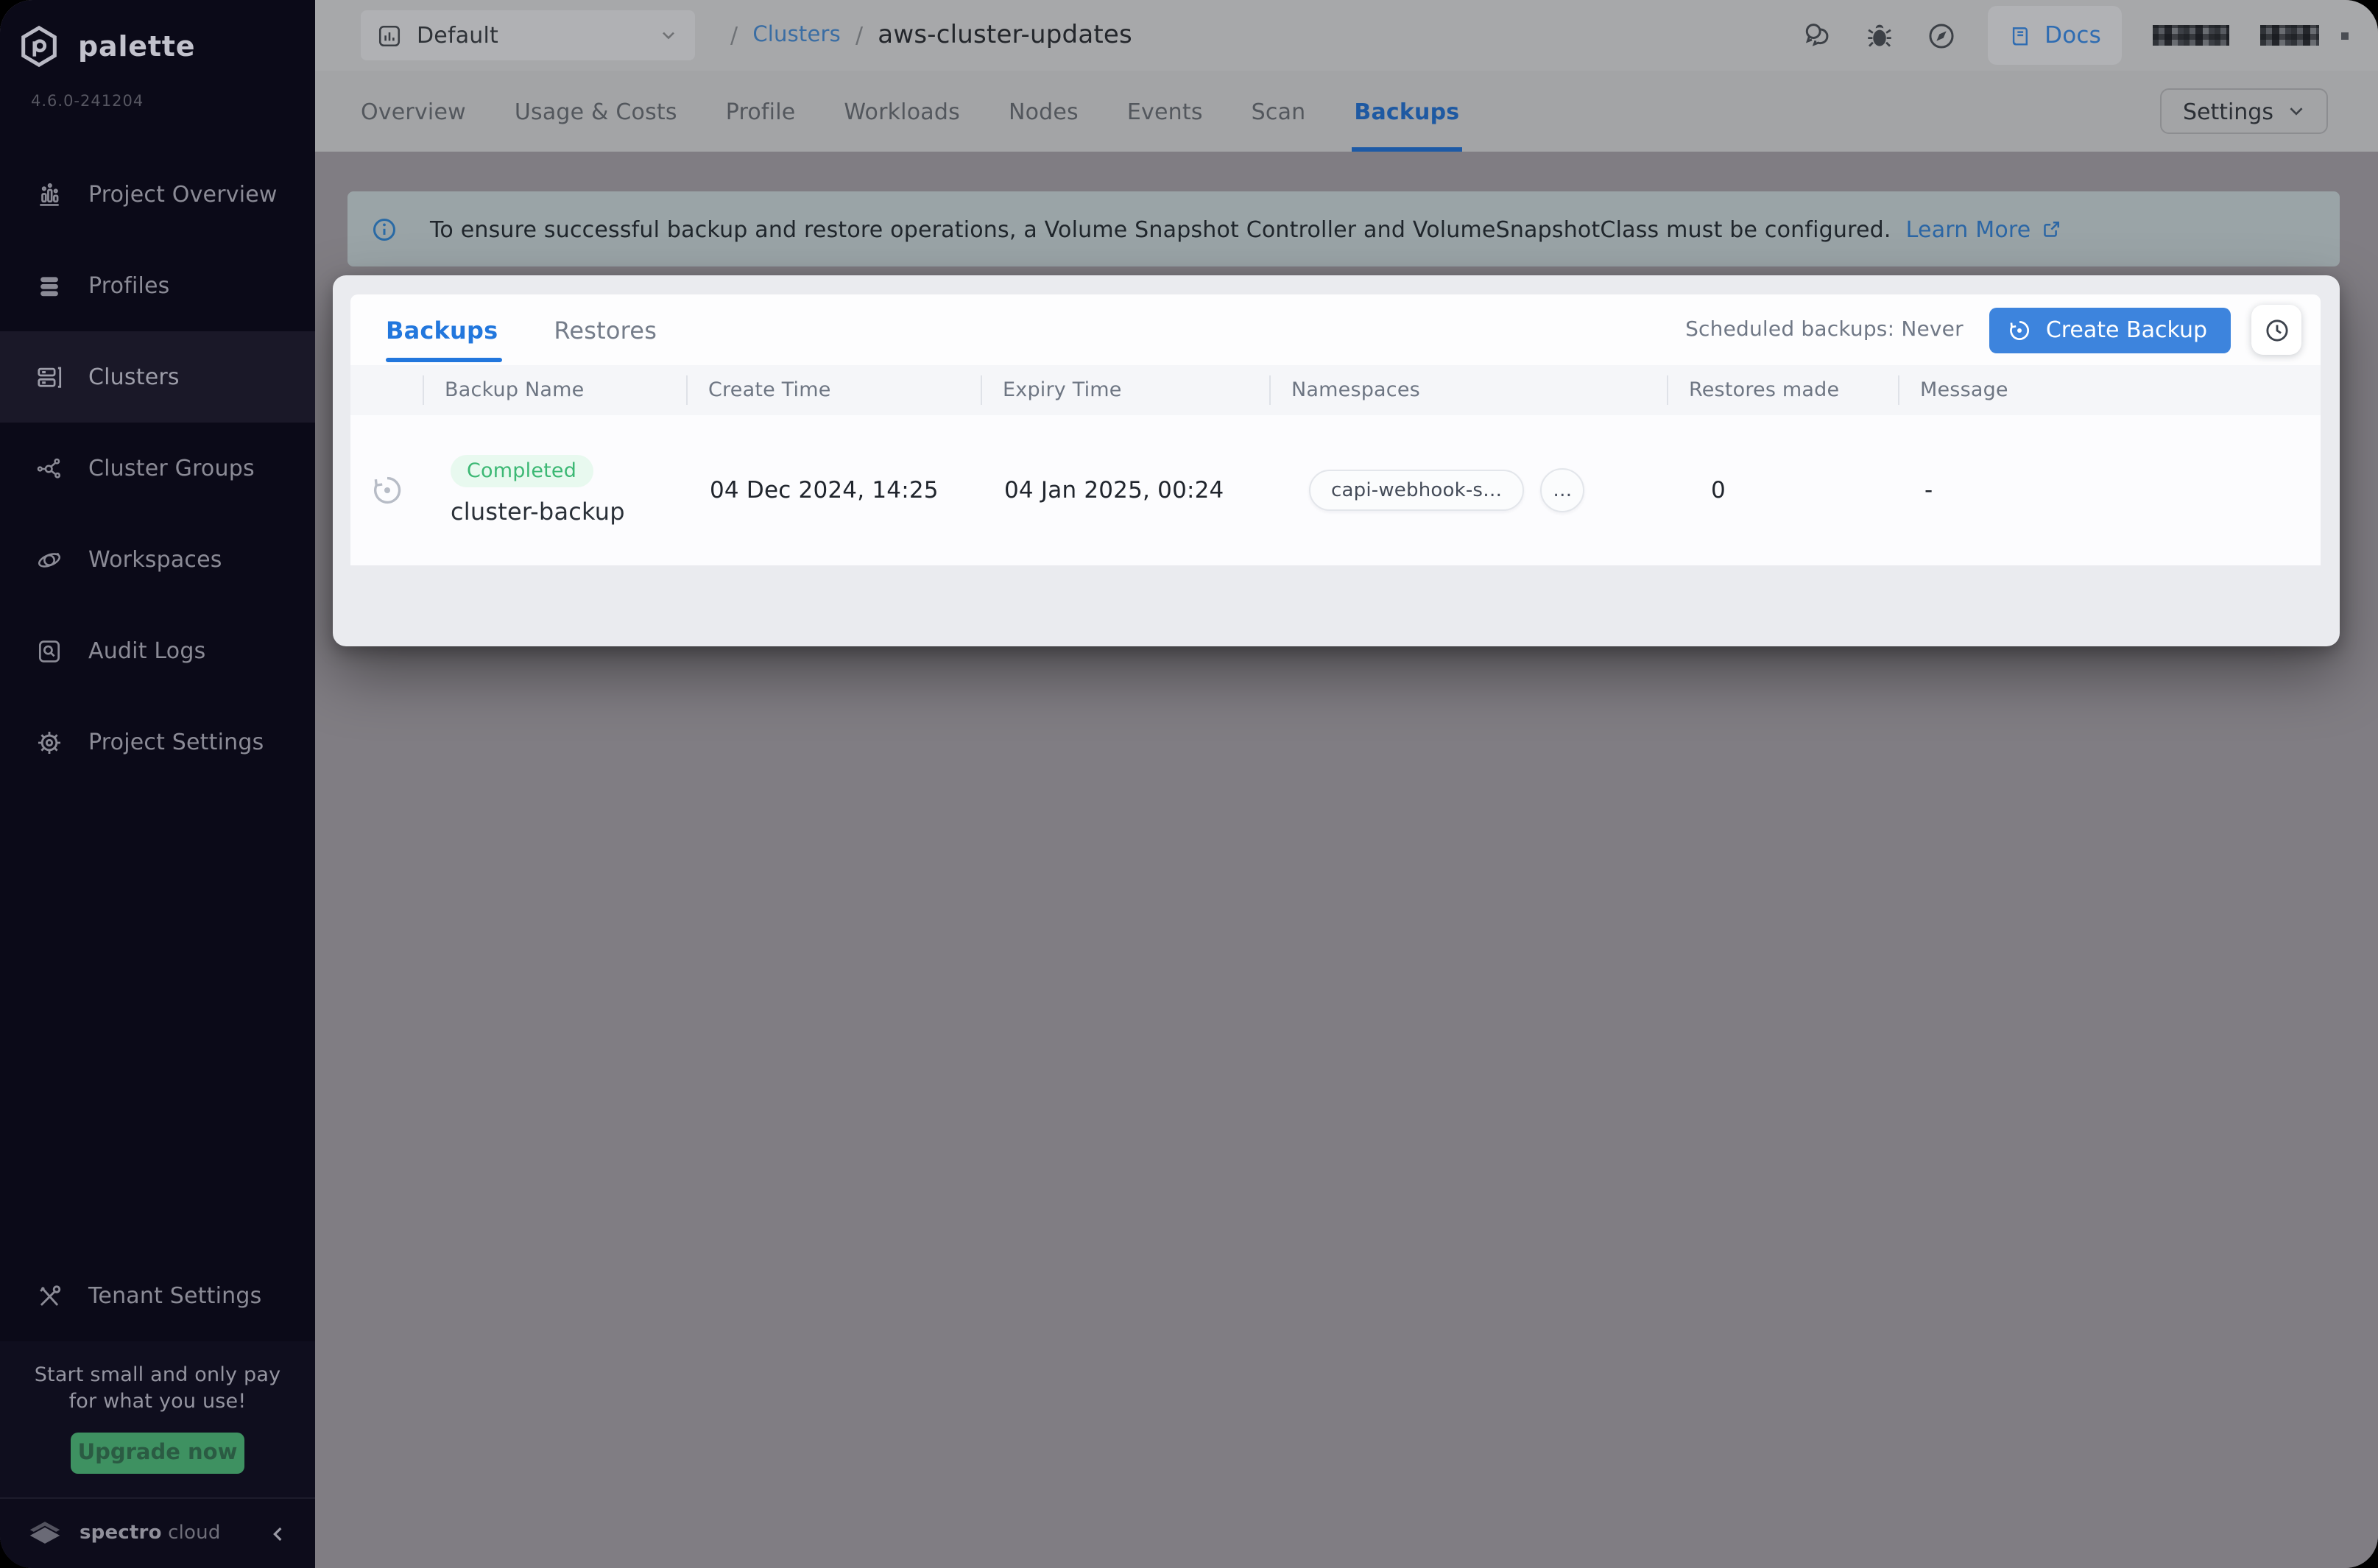  Describe the element at coordinates (554, 491) in the screenshot. I see `backup-name-cell: Completed cluster-backup` at that location.